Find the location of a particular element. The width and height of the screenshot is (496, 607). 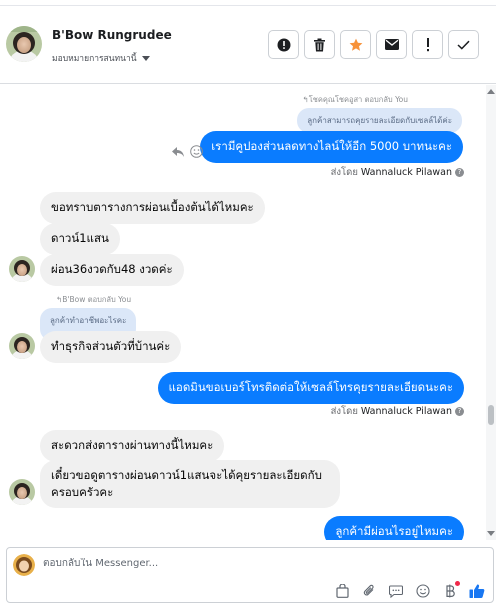

scrollbar is located at coordinates (491, 312).